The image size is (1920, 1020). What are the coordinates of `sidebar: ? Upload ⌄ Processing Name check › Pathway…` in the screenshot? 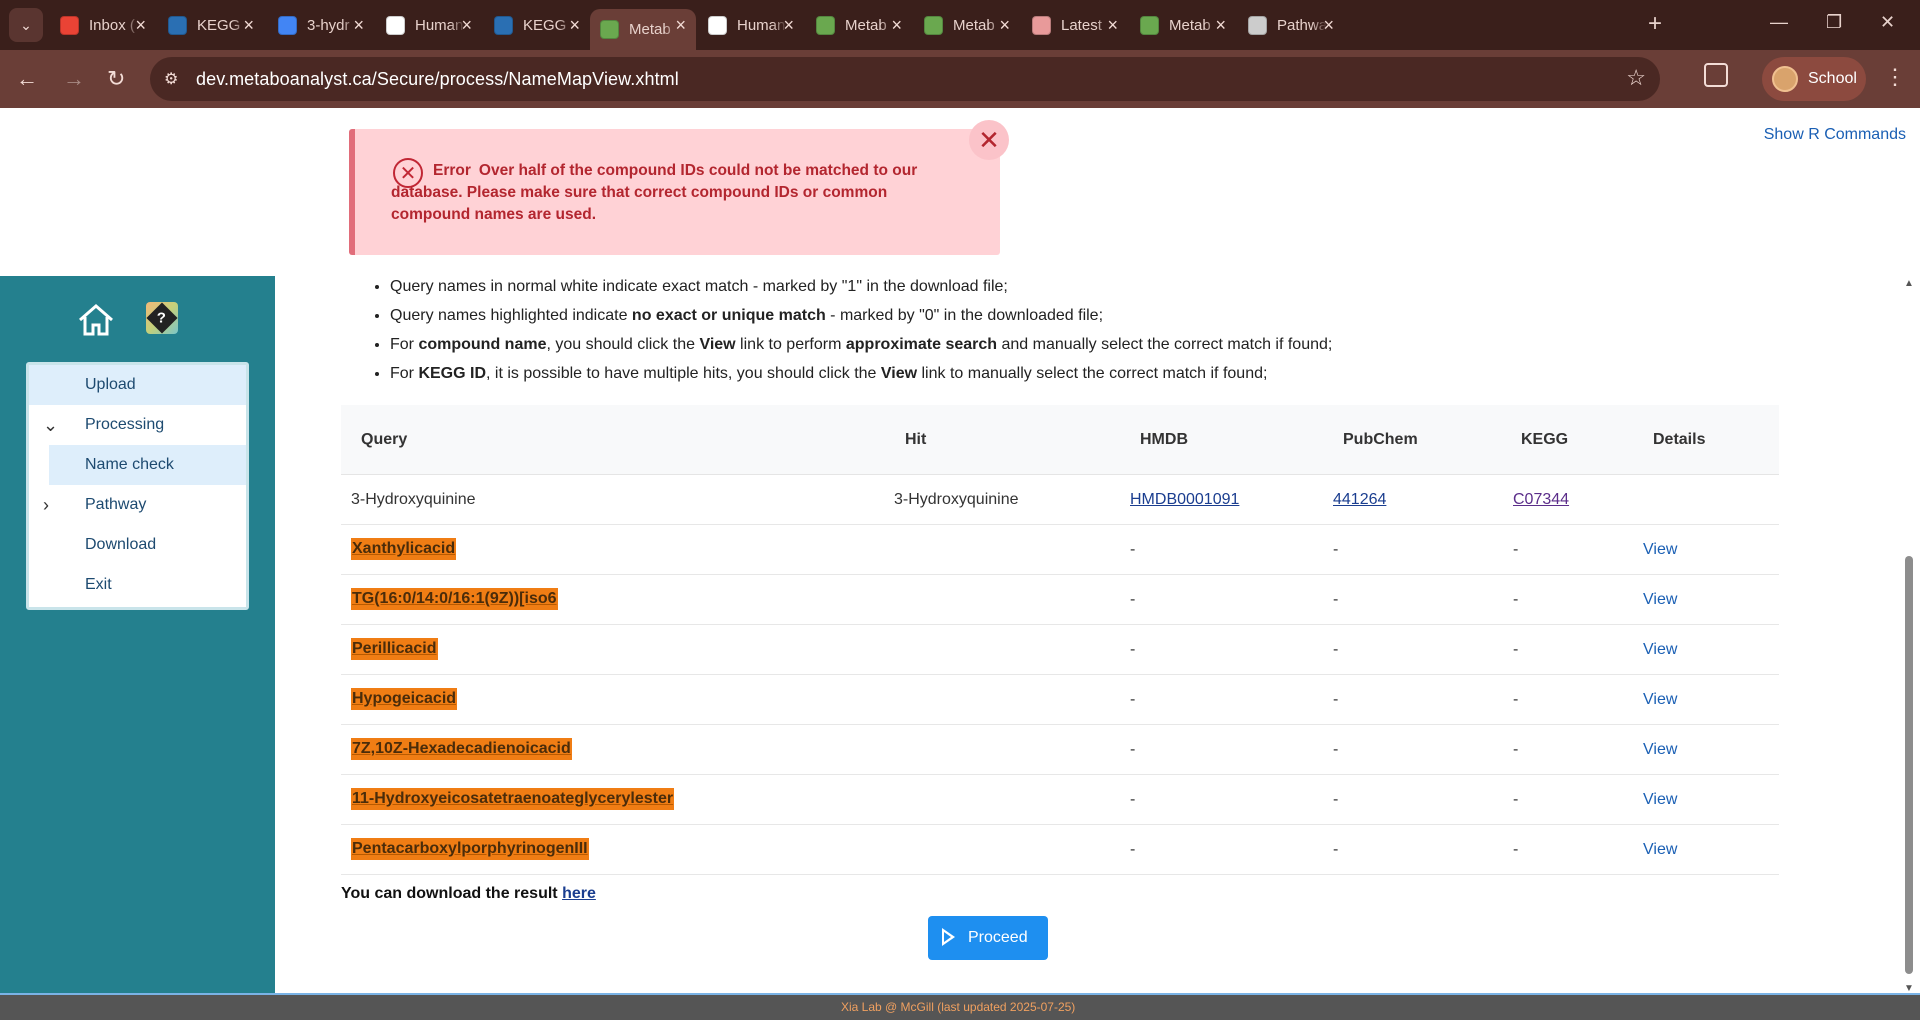 It's located at (137, 634).